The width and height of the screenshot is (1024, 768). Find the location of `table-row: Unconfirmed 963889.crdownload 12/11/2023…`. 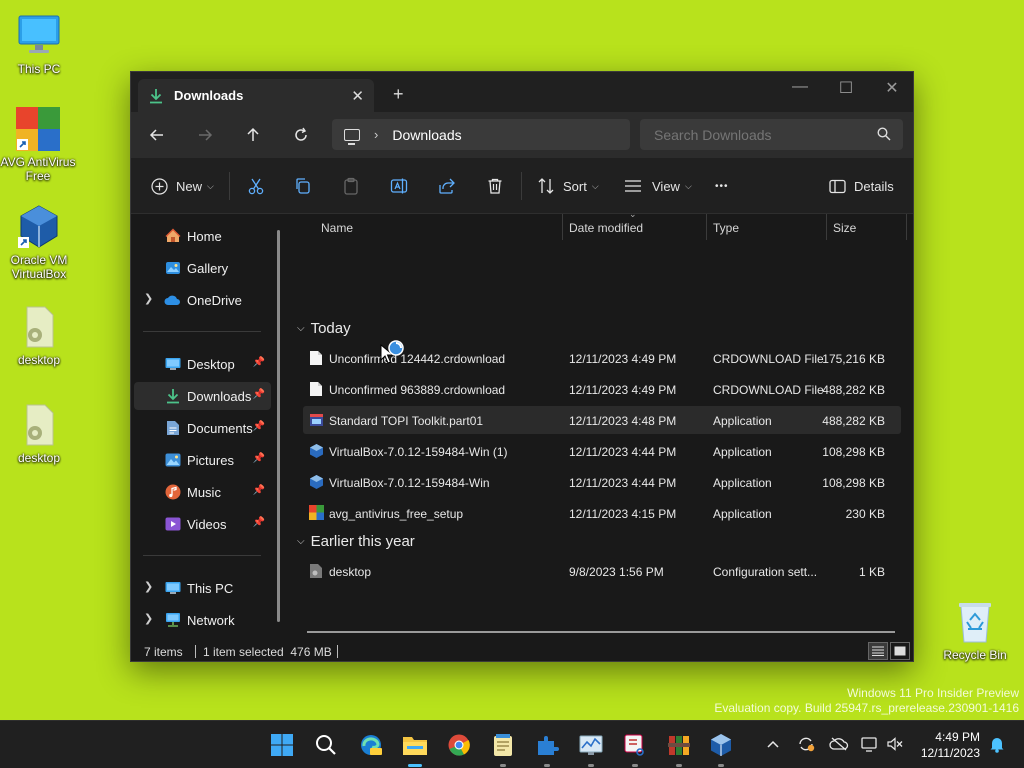

table-row: Unconfirmed 963889.crdownload 12/11/2023… is located at coordinates (602, 389).